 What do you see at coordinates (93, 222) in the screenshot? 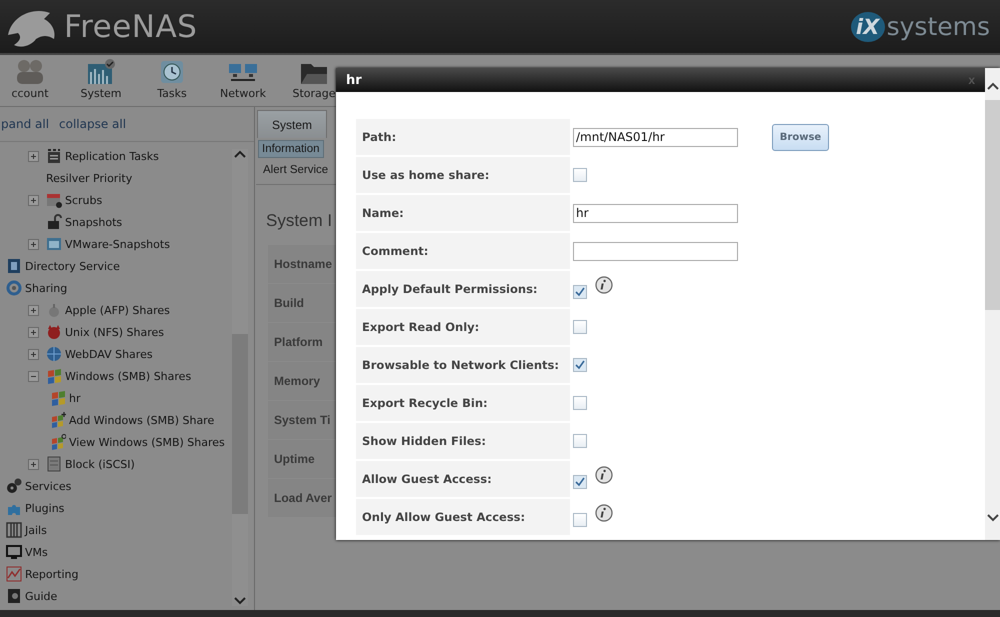
I see `tree-item: Snapshots` at bounding box center [93, 222].